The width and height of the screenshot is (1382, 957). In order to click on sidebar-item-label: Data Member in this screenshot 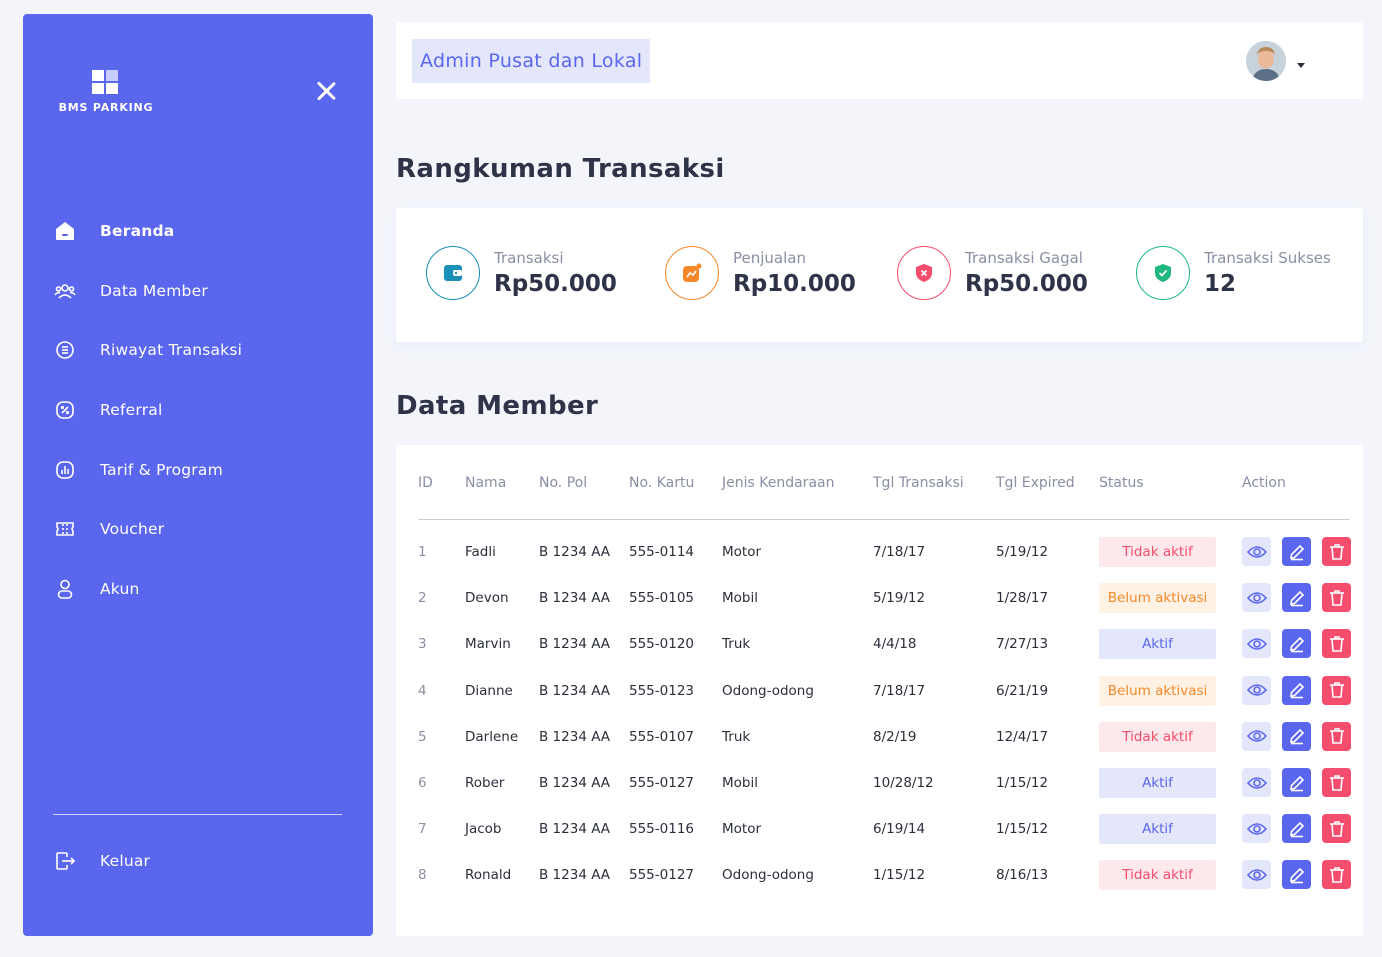, I will do `click(154, 290)`.